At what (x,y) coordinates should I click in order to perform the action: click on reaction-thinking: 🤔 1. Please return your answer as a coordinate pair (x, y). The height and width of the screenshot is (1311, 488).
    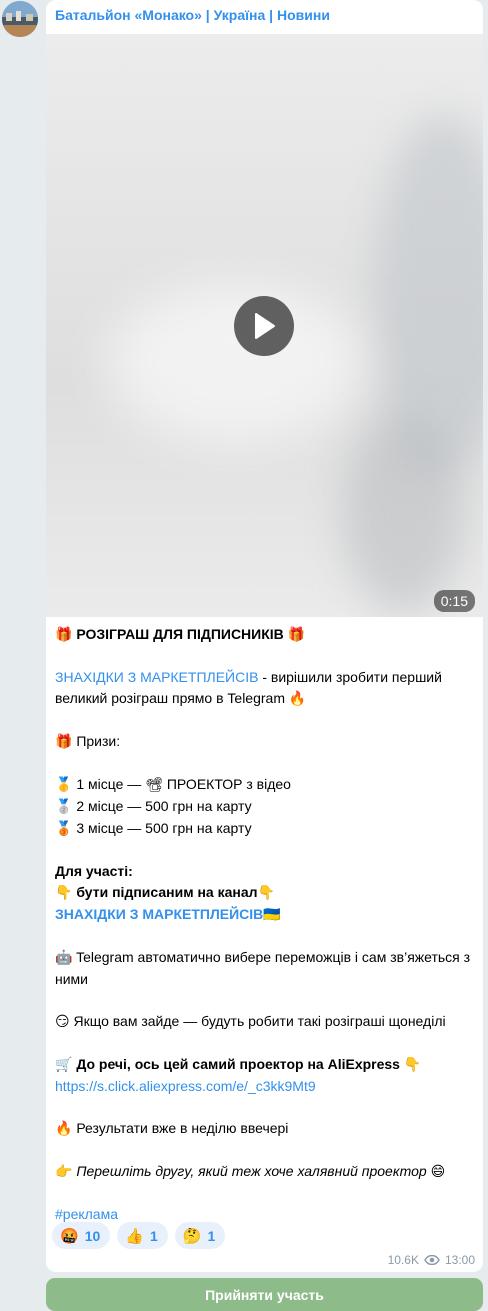
    Looking at the image, I should click on (200, 1235).